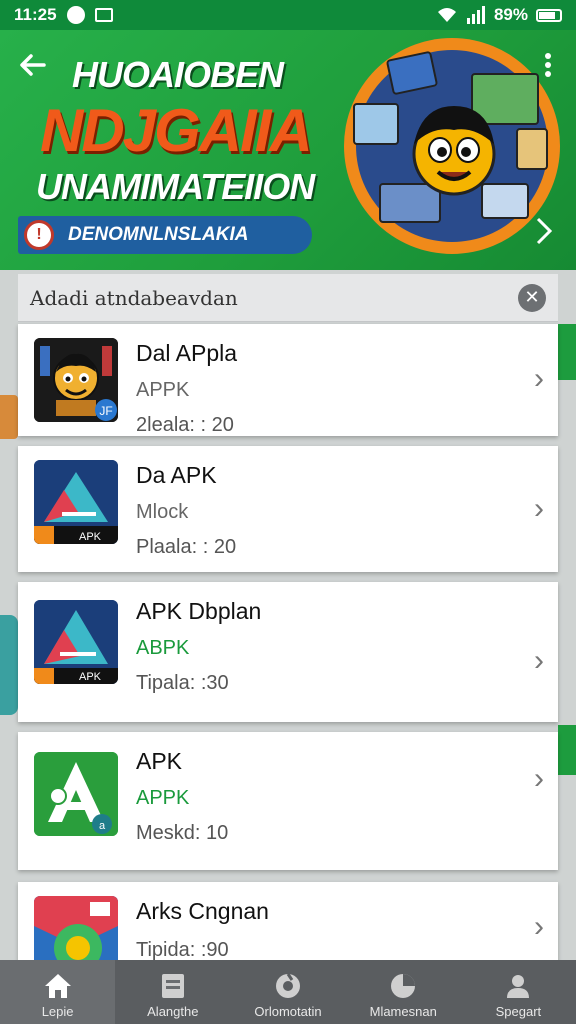 Image resolution: width=576 pixels, height=1024 pixels. Describe the element at coordinates (76, 794) in the screenshot. I see `app-icon: a` at that location.